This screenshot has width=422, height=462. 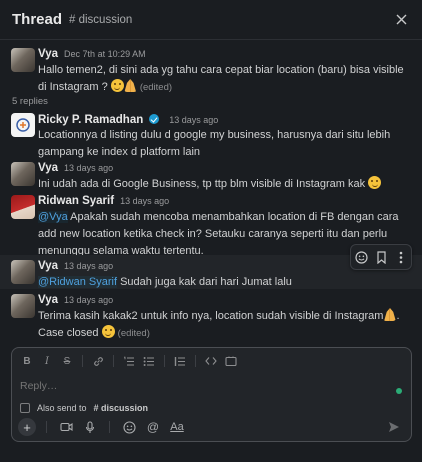 I want to click on bold-icon: B, so click(x=27, y=361).